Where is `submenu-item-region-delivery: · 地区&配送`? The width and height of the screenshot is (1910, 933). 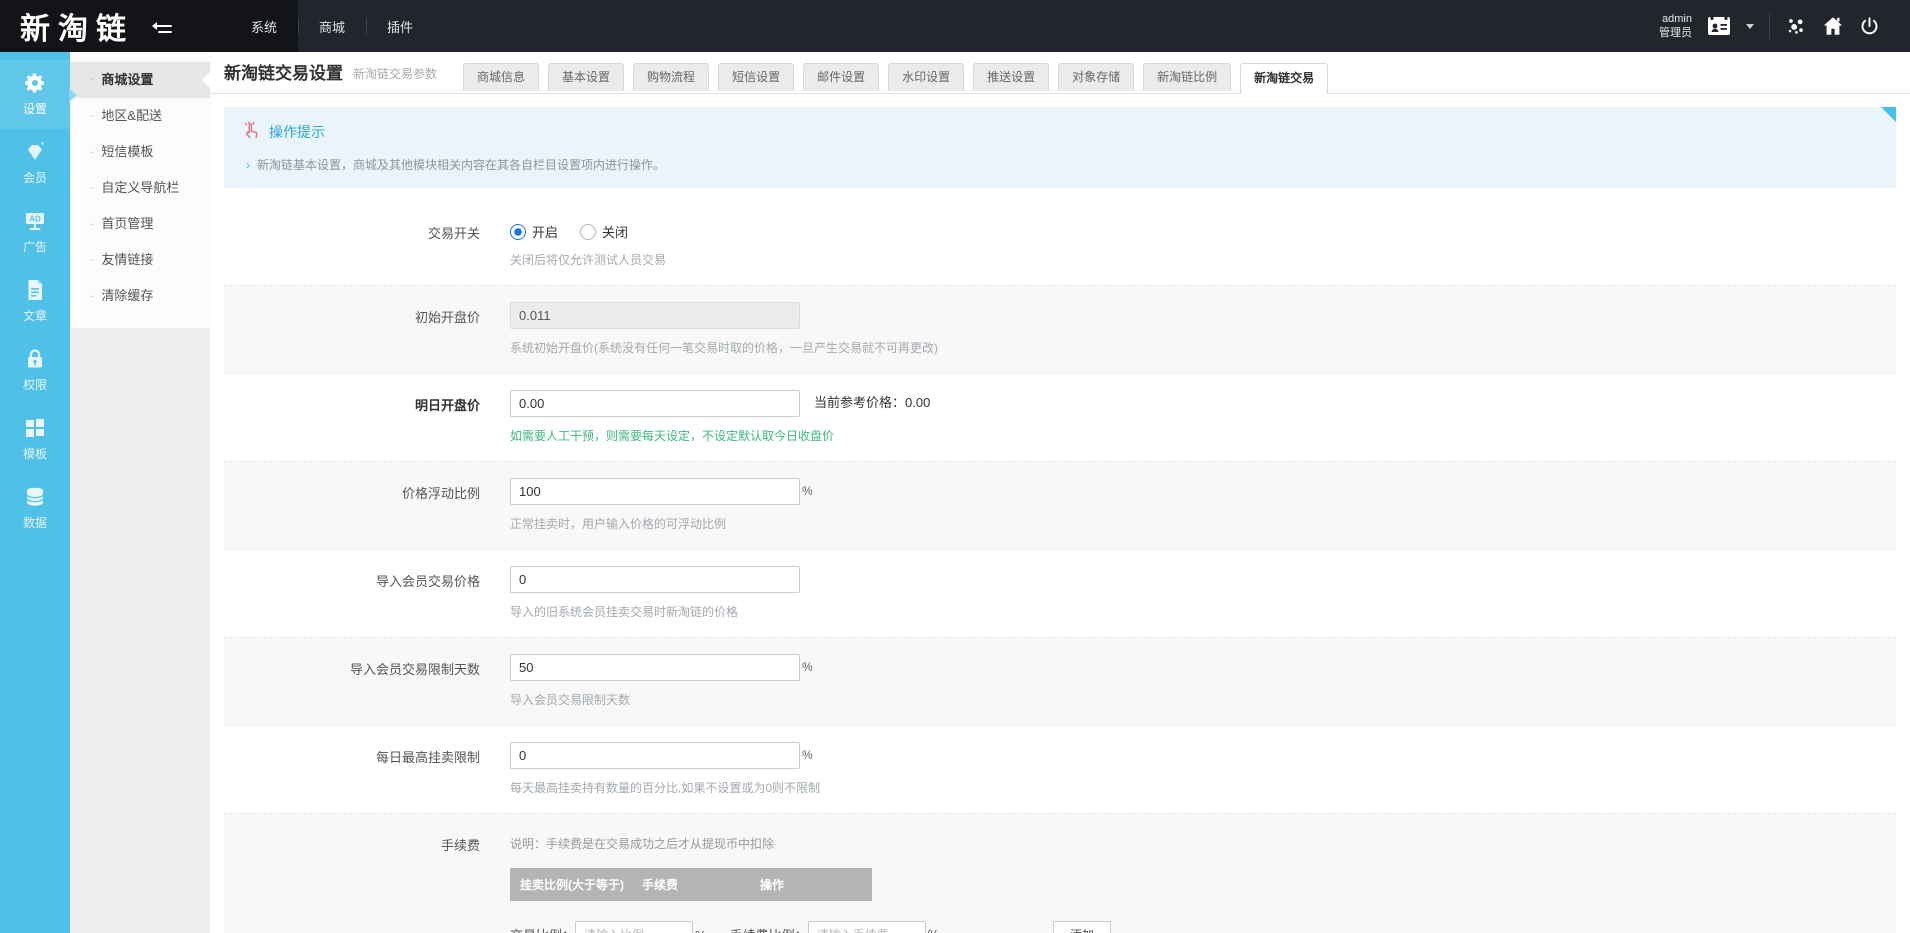
submenu-item-region-delivery: · 地区&配送 is located at coordinates (140, 116).